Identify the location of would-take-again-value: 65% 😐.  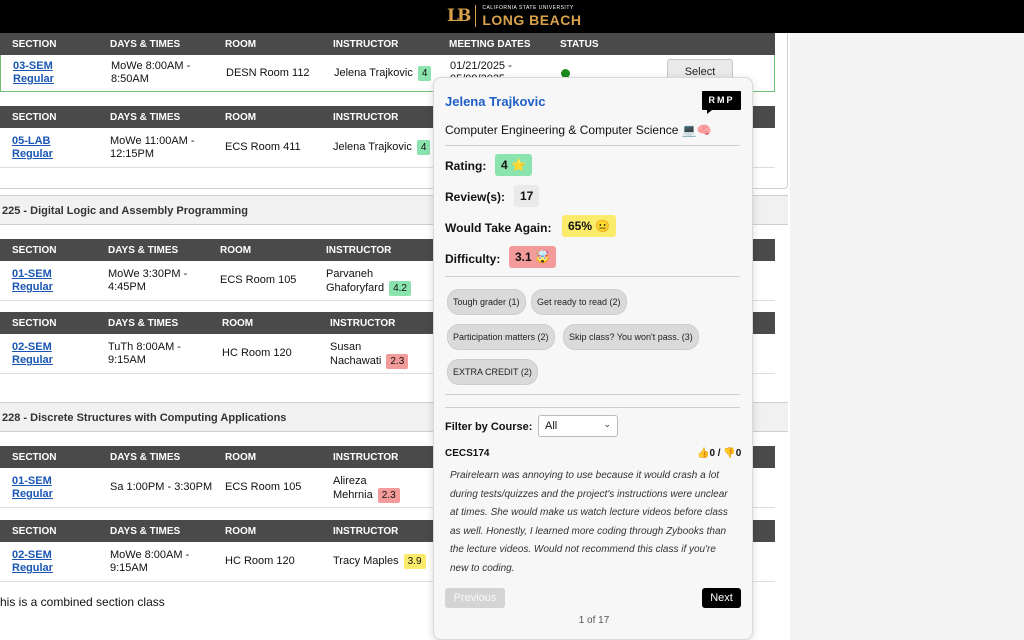
(589, 226).